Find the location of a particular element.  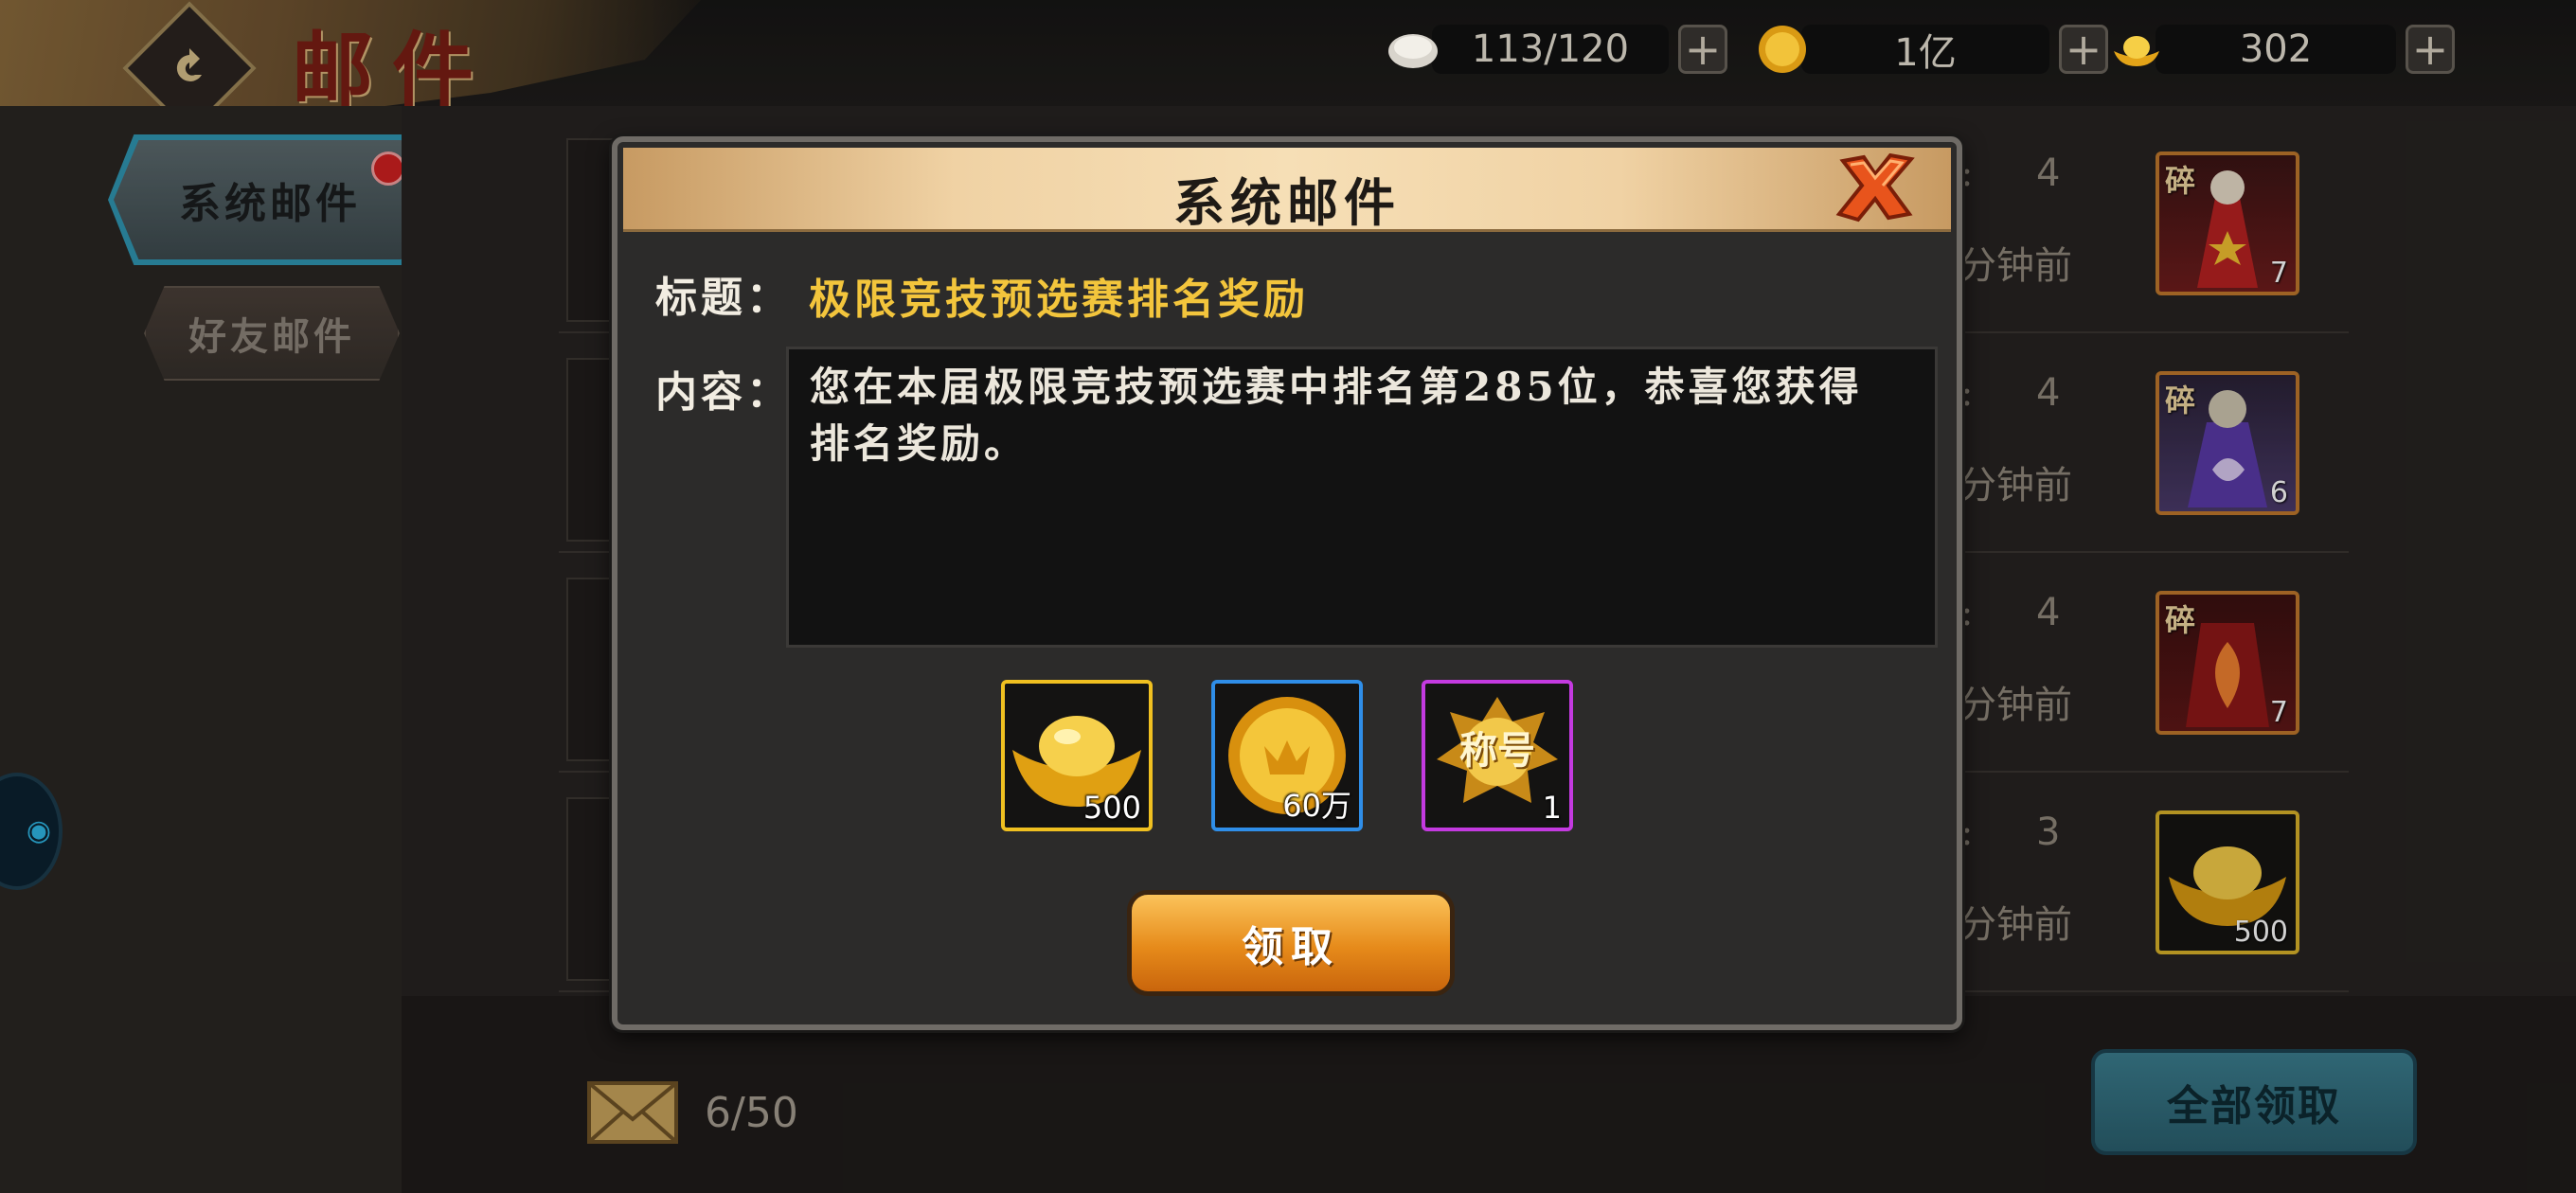

mail-content: 您在本届极限竞技预选赛中排名第285位，恭喜您获得 排名奖励。 is located at coordinates (1336, 415).